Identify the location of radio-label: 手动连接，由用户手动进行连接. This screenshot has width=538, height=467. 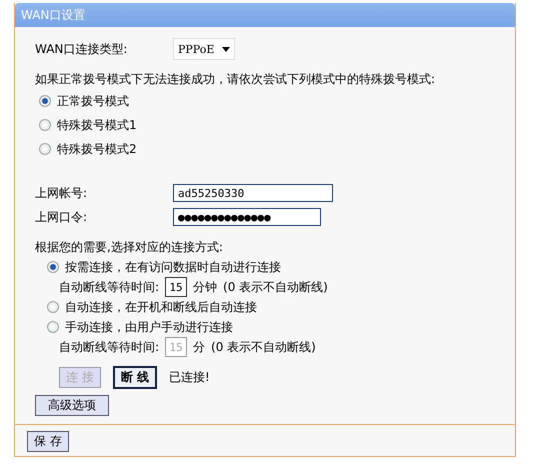
(149, 327).